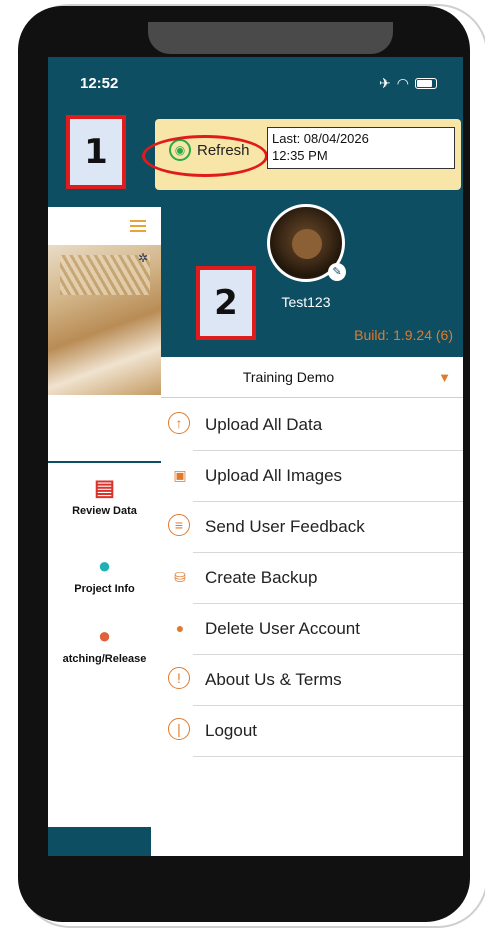 This screenshot has height=931, width=485. What do you see at coordinates (143, 258) in the screenshot?
I see `image-settings-icon: ✲` at bounding box center [143, 258].